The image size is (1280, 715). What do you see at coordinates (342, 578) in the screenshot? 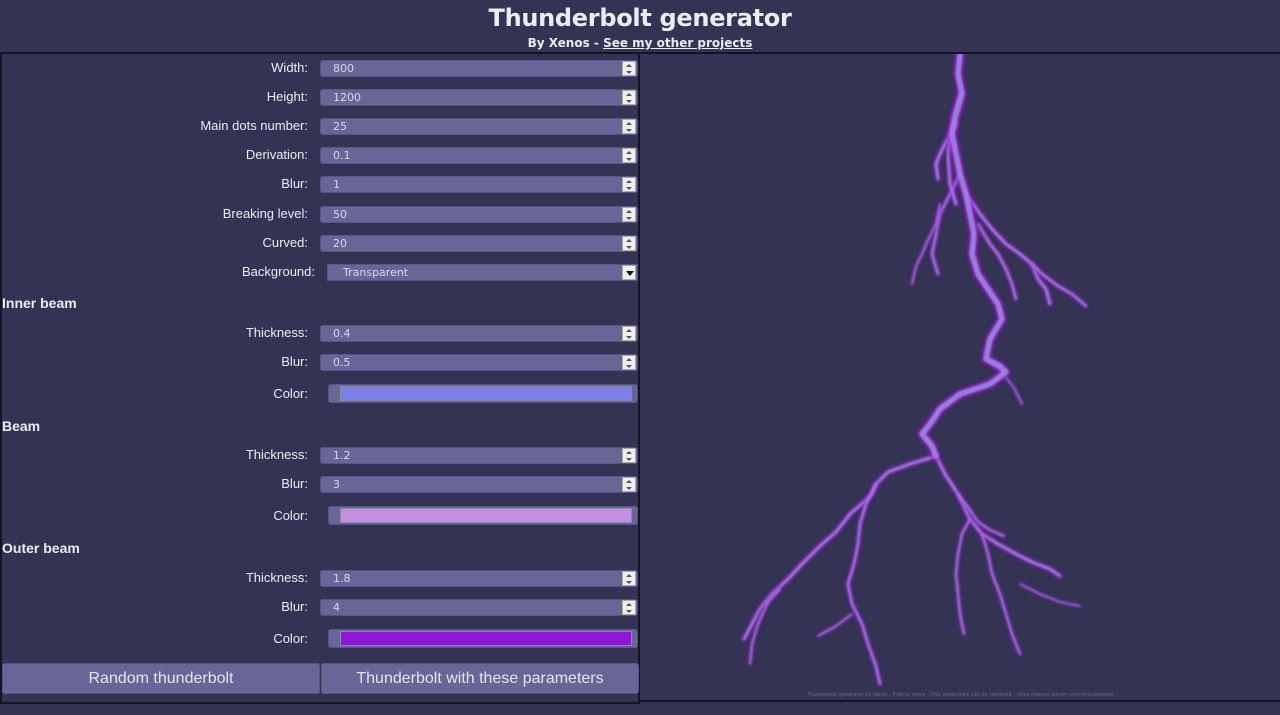
I see `outer-thickness-value: 1.8` at bounding box center [342, 578].